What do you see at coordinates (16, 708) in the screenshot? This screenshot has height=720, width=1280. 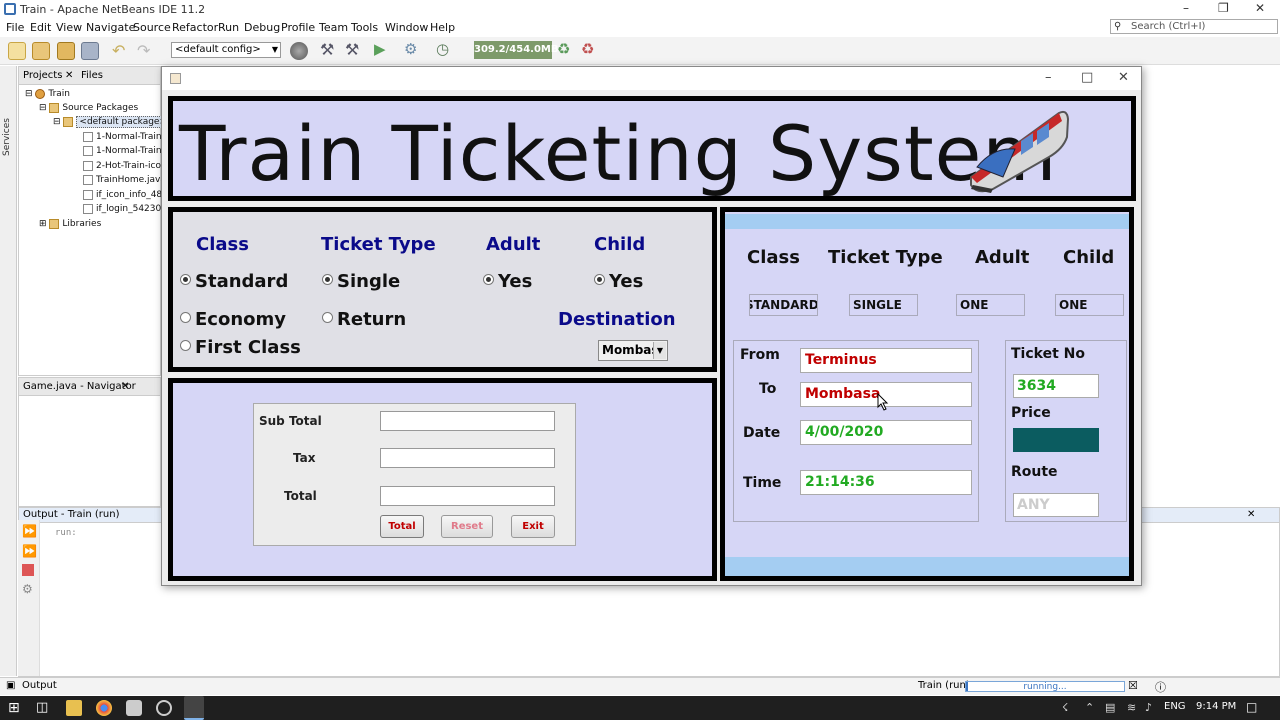 I see `windows-start-icon: ⊞` at bounding box center [16, 708].